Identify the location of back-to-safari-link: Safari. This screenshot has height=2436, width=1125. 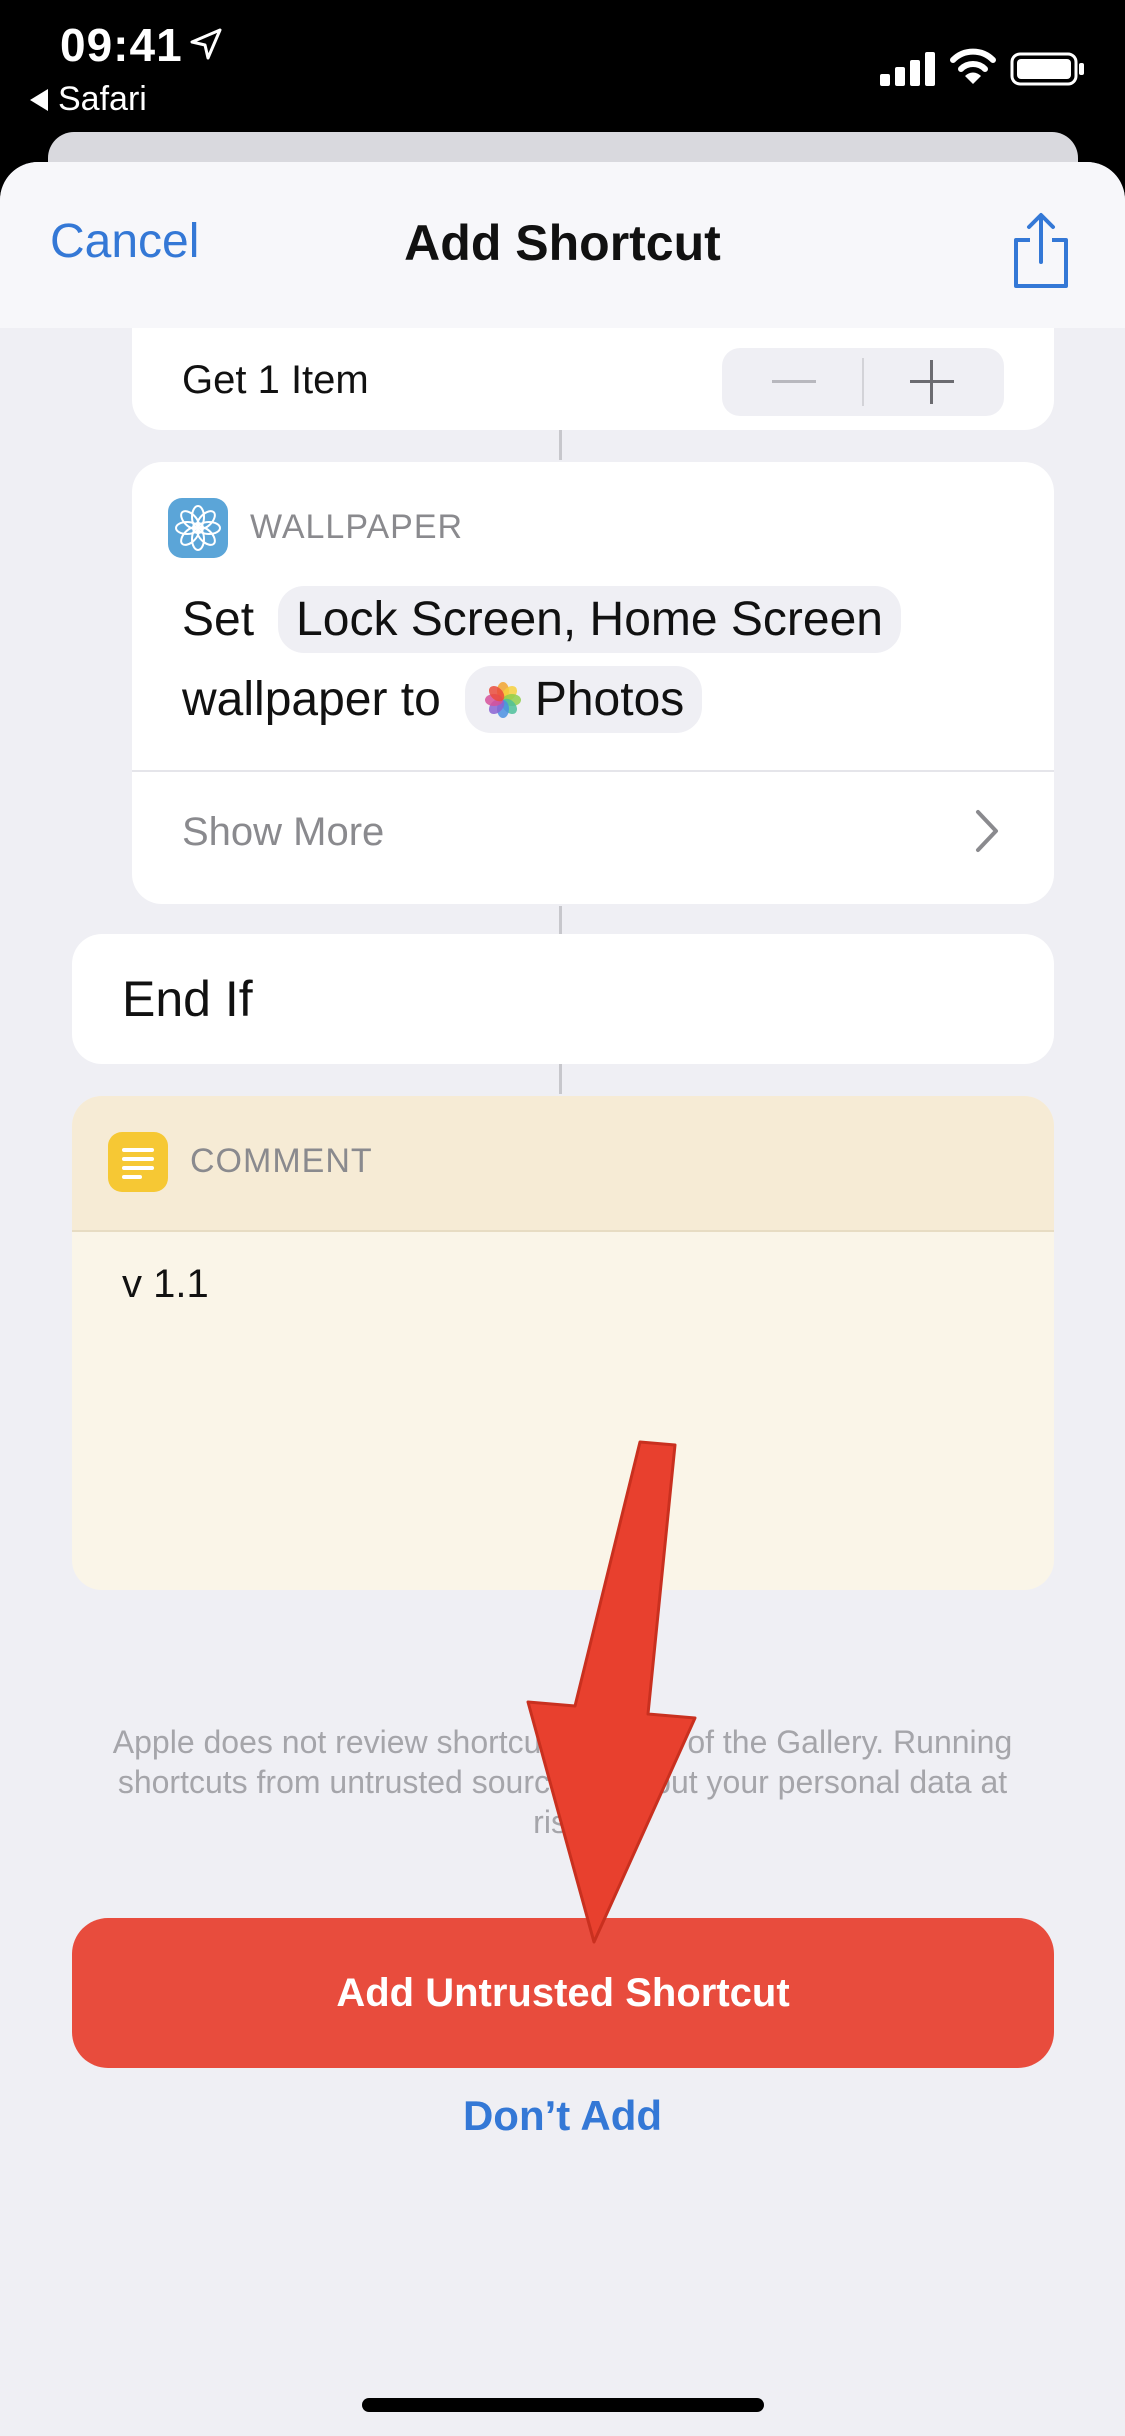
(88, 99).